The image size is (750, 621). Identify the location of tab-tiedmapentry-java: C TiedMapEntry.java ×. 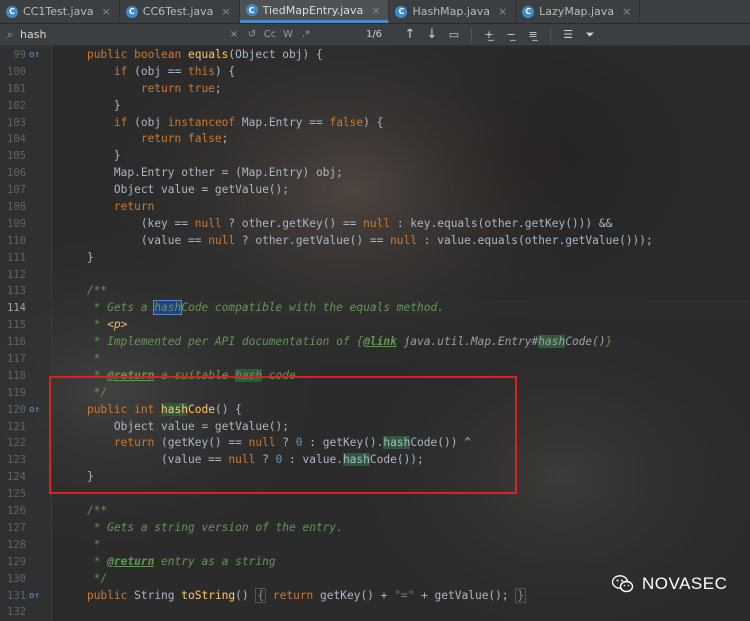
(314, 11).